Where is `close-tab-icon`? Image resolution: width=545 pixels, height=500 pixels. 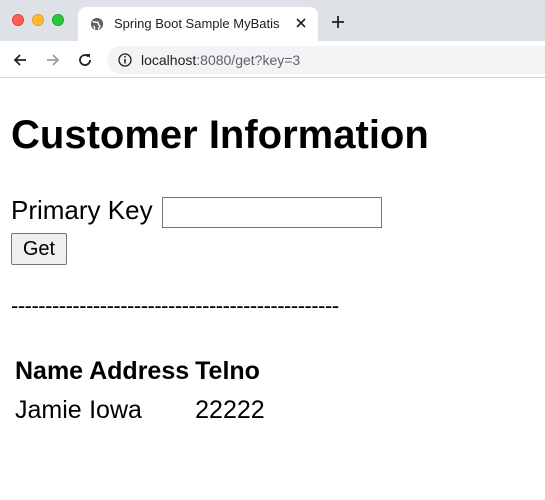
close-tab-icon is located at coordinates (301, 23).